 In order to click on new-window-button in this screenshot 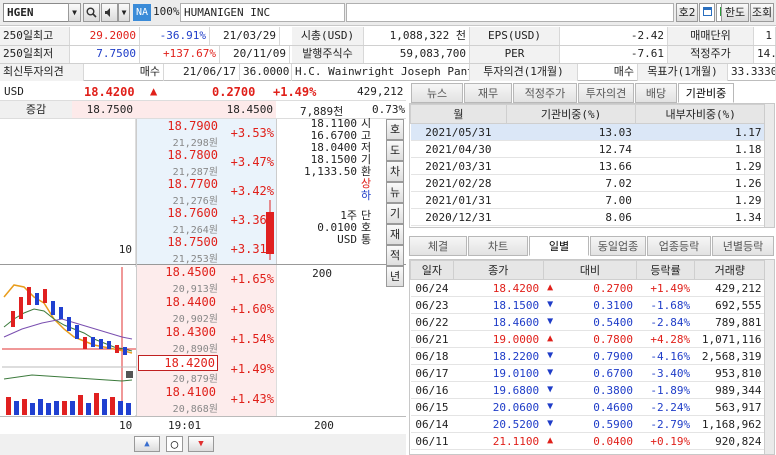, I will do `click(707, 12)`.